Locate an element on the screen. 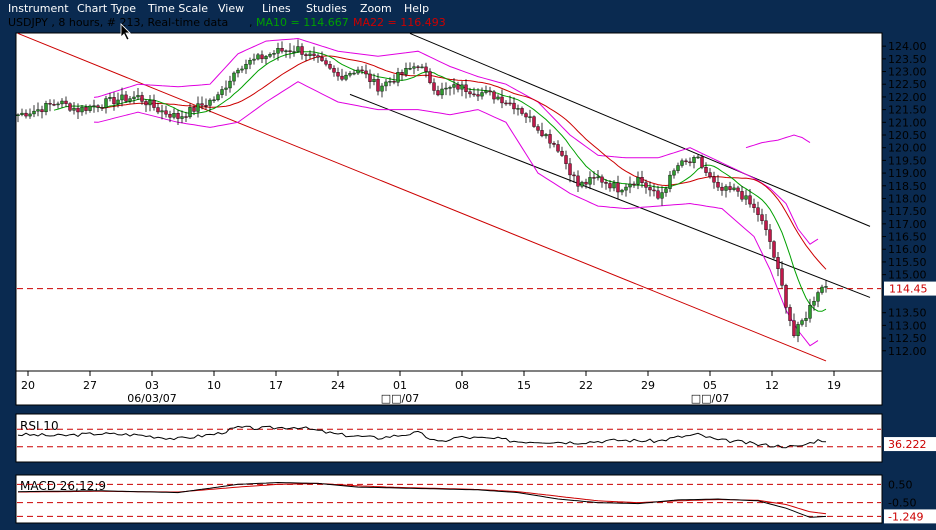 The width and height of the screenshot is (936, 530). macd-axis-label: 0.50 is located at coordinates (900, 484).